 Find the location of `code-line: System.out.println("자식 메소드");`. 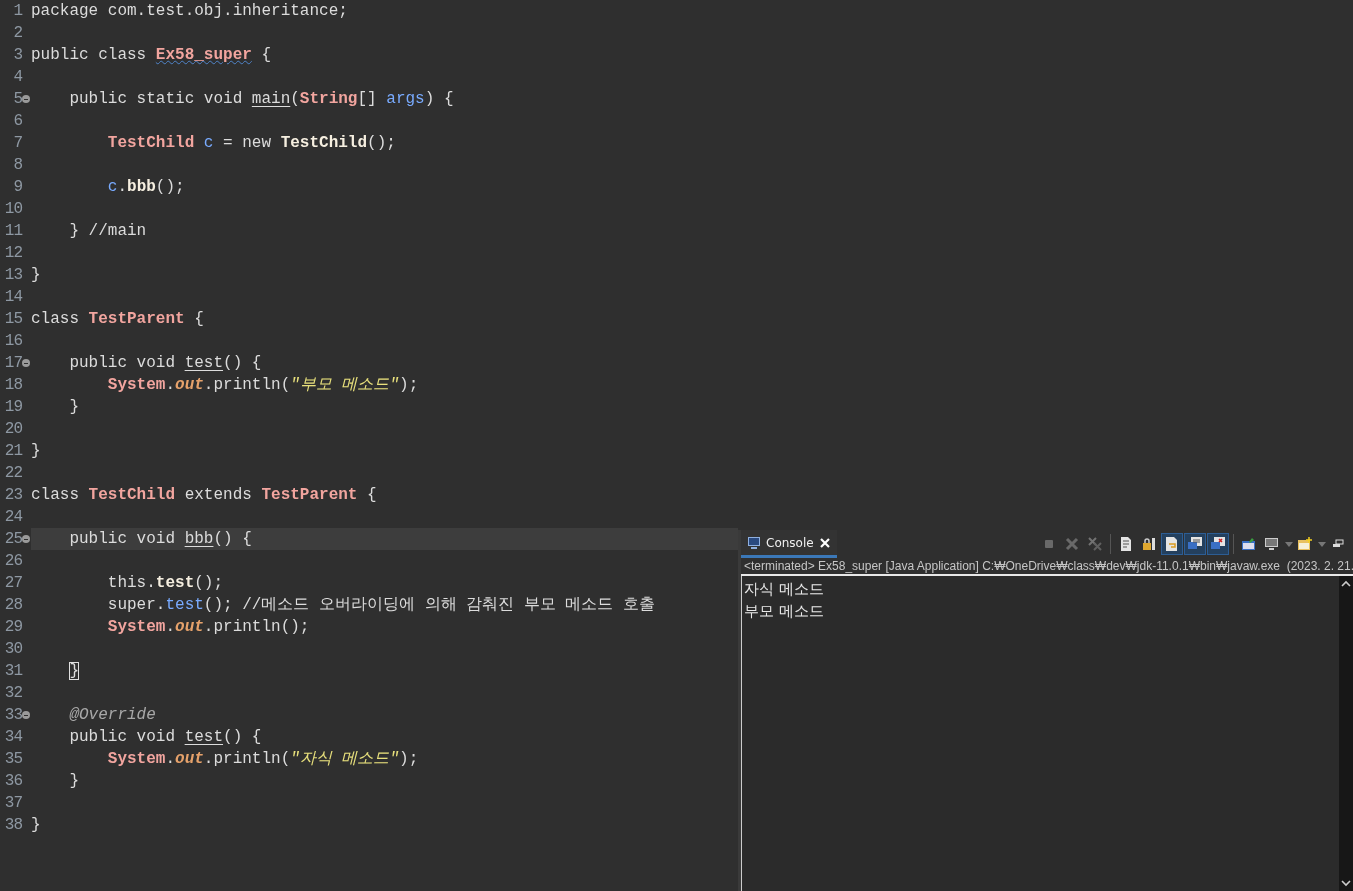

code-line: System.out.println("자식 메소드"); is located at coordinates (263, 759).